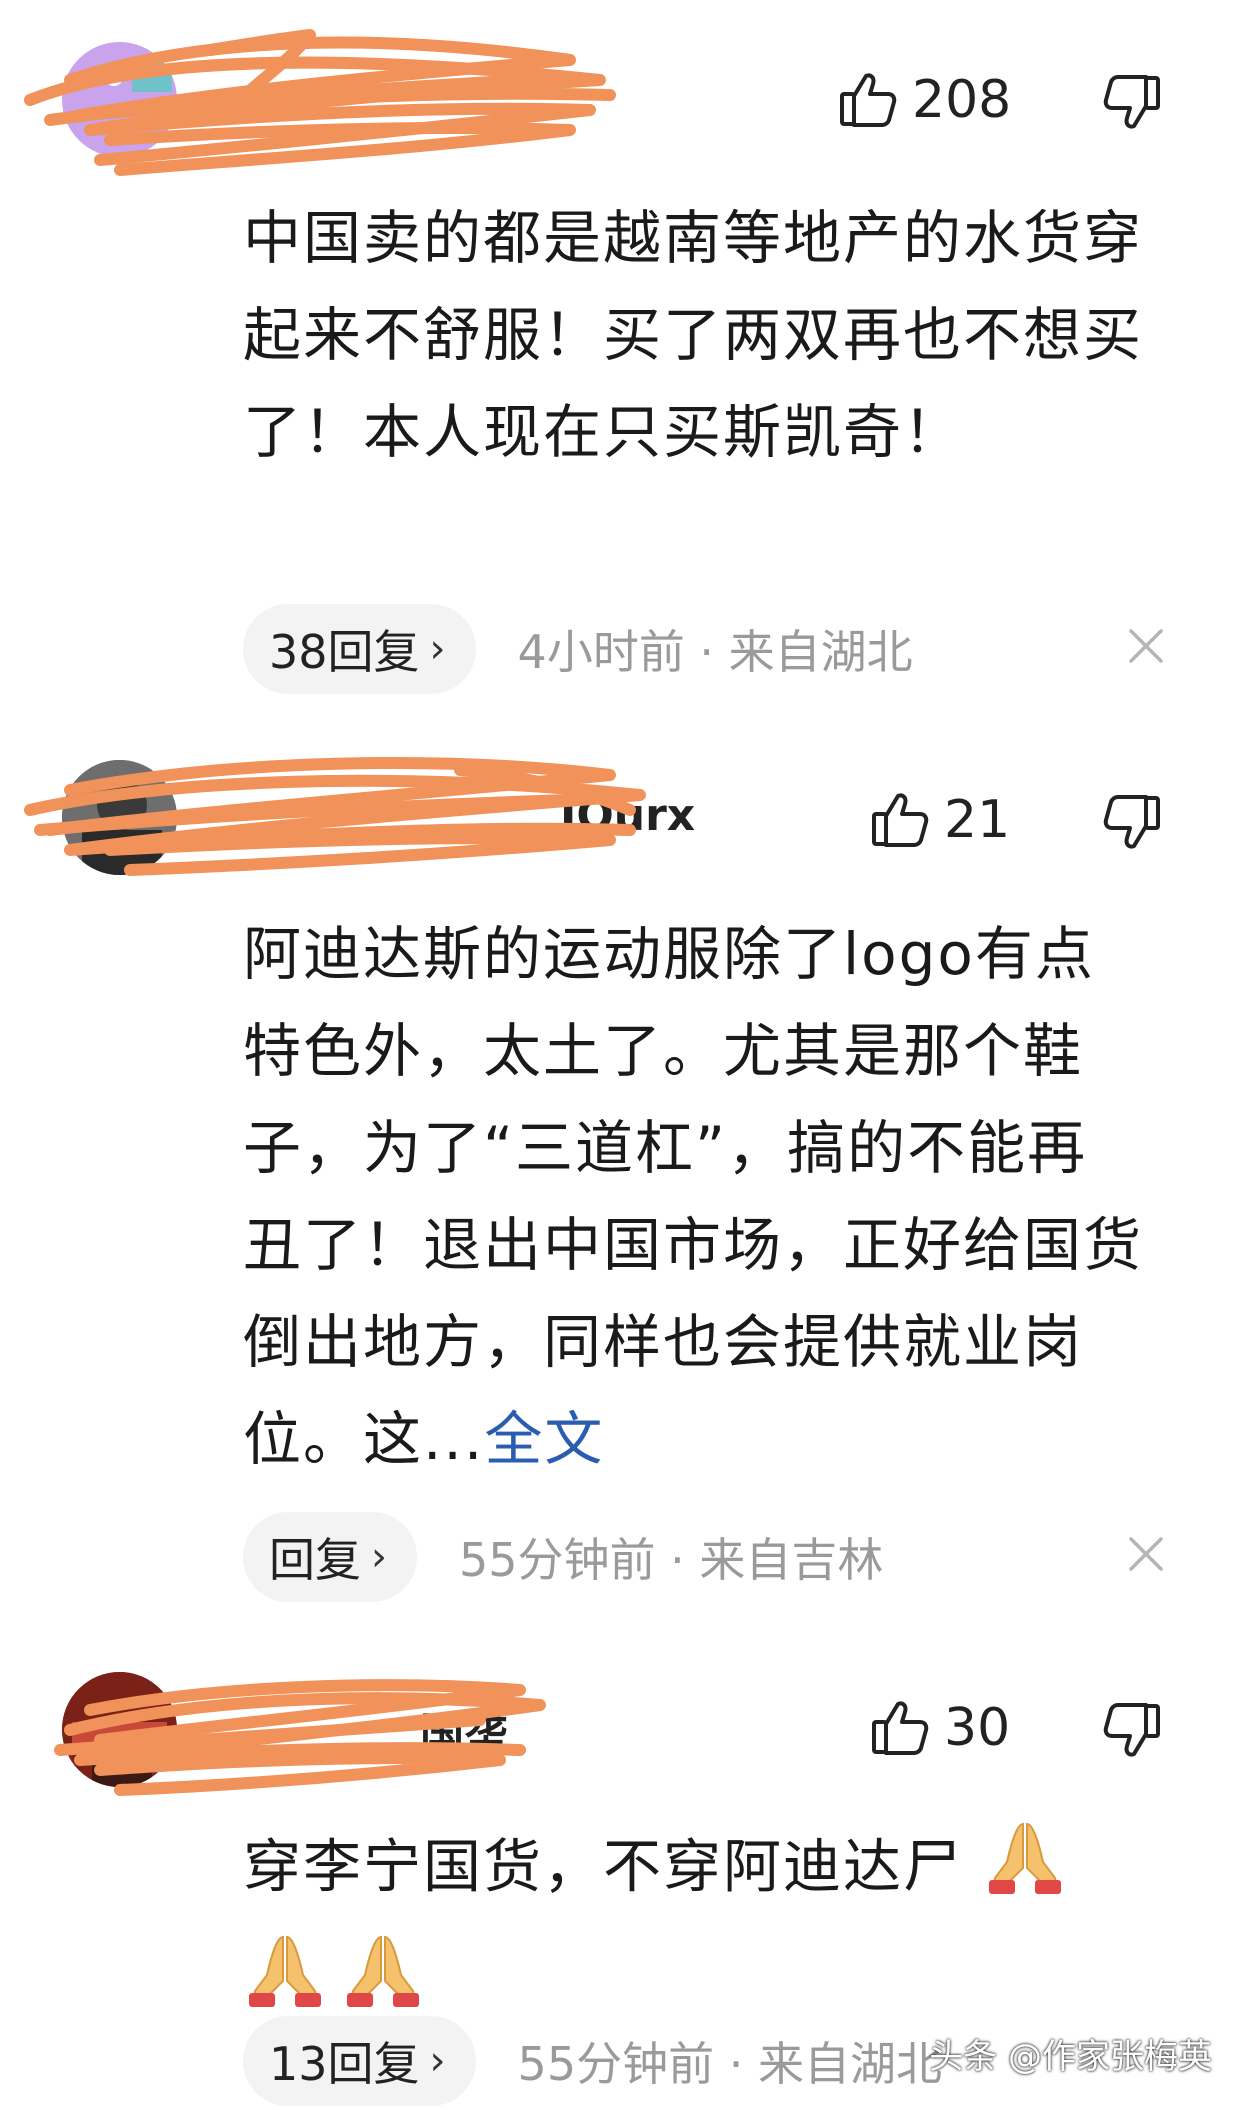 This screenshot has height=2110, width=1236. I want to click on comment-text: 穿李宁国货，不穿阿迪达尸, so click(693, 1914).